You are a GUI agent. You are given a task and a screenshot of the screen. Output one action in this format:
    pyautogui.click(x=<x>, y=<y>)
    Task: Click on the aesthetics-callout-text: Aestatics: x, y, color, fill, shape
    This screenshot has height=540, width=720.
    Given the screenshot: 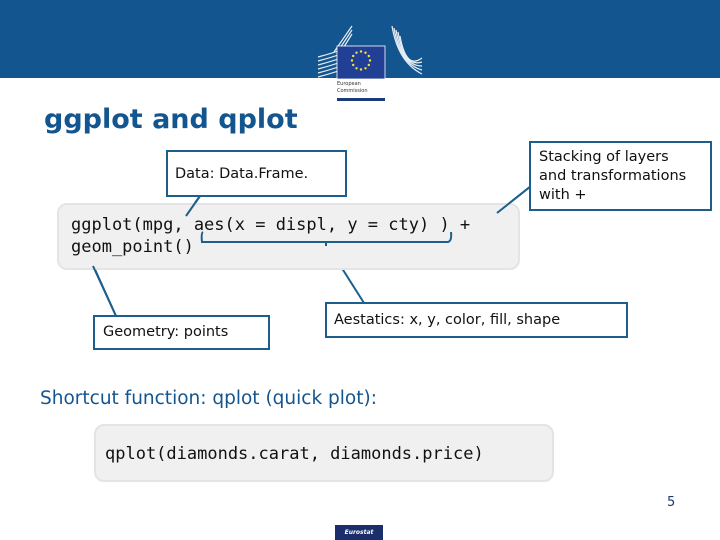 What is the action you would take?
    pyautogui.click(x=447, y=320)
    